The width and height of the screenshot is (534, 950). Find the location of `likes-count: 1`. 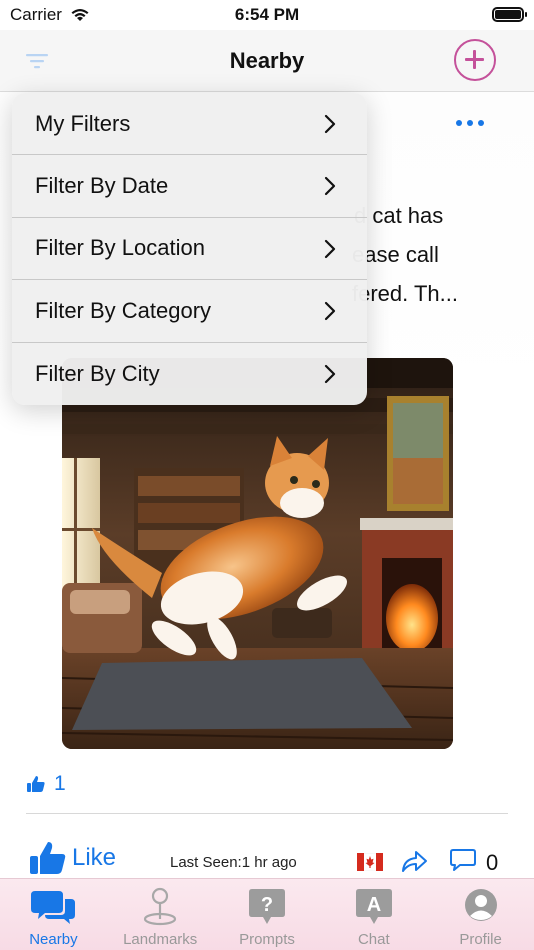

likes-count: 1 is located at coordinates (60, 783).